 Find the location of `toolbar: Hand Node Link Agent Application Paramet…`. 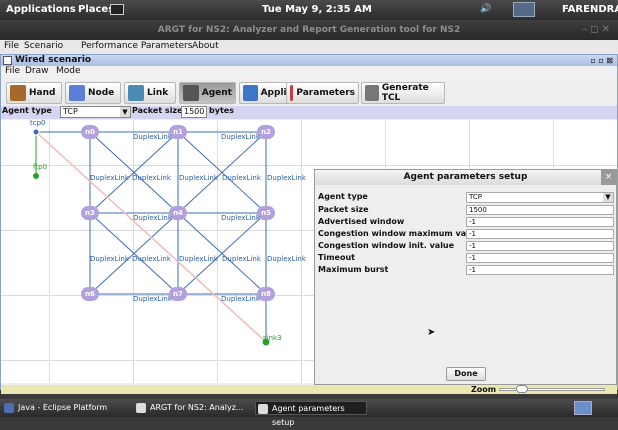

toolbar: Hand Node Link Agent Application Paramet… is located at coordinates (309, 92).